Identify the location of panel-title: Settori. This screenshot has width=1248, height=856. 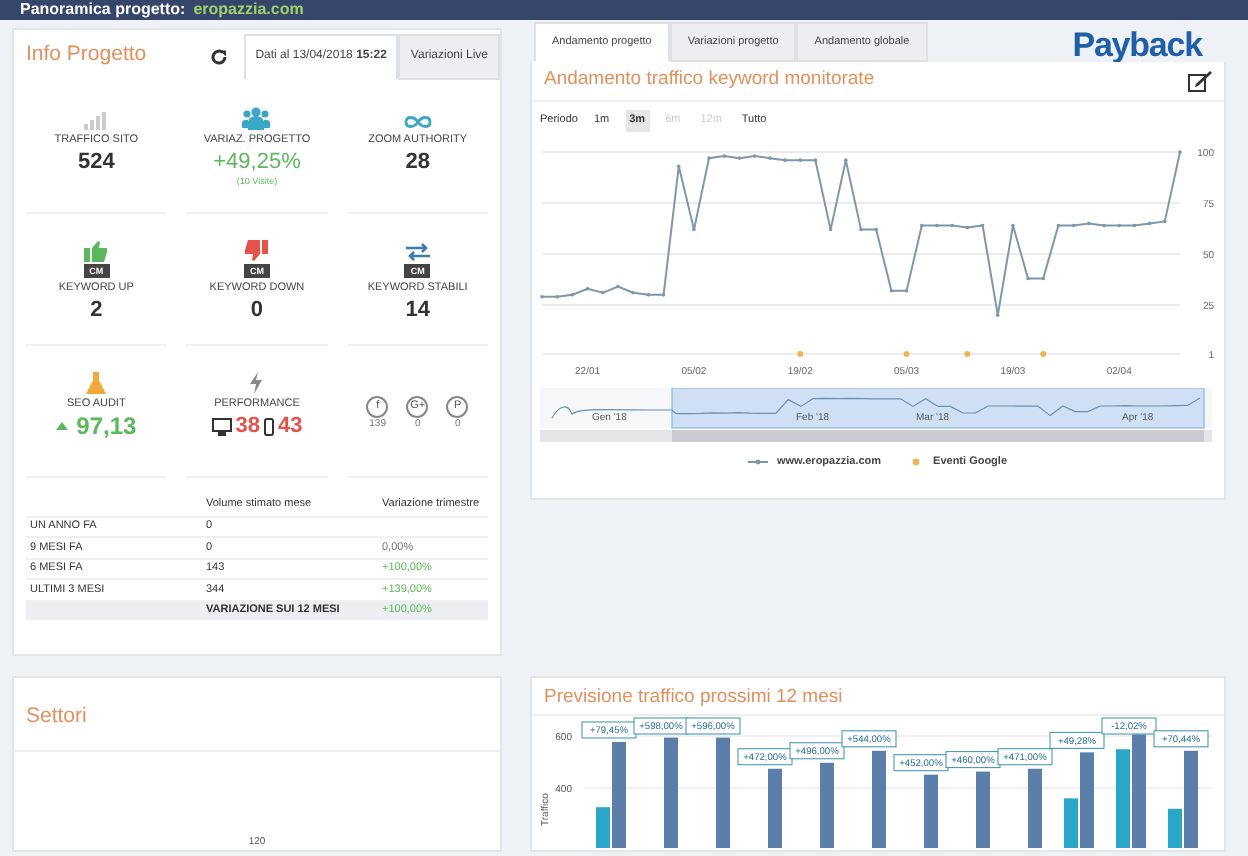
(56, 716).